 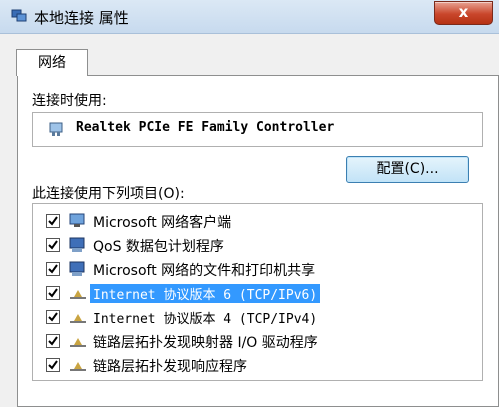 What do you see at coordinates (170, 367) in the screenshot?
I see `item-label: 链路层拓扑发现响应程序` at bounding box center [170, 367].